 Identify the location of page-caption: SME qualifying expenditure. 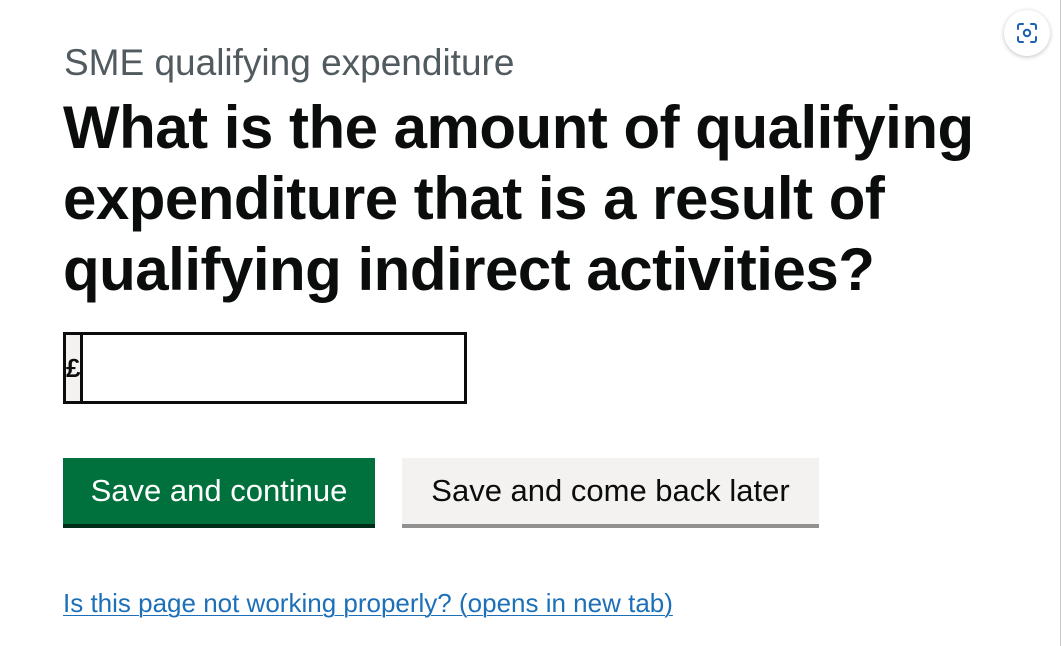
(289, 62).